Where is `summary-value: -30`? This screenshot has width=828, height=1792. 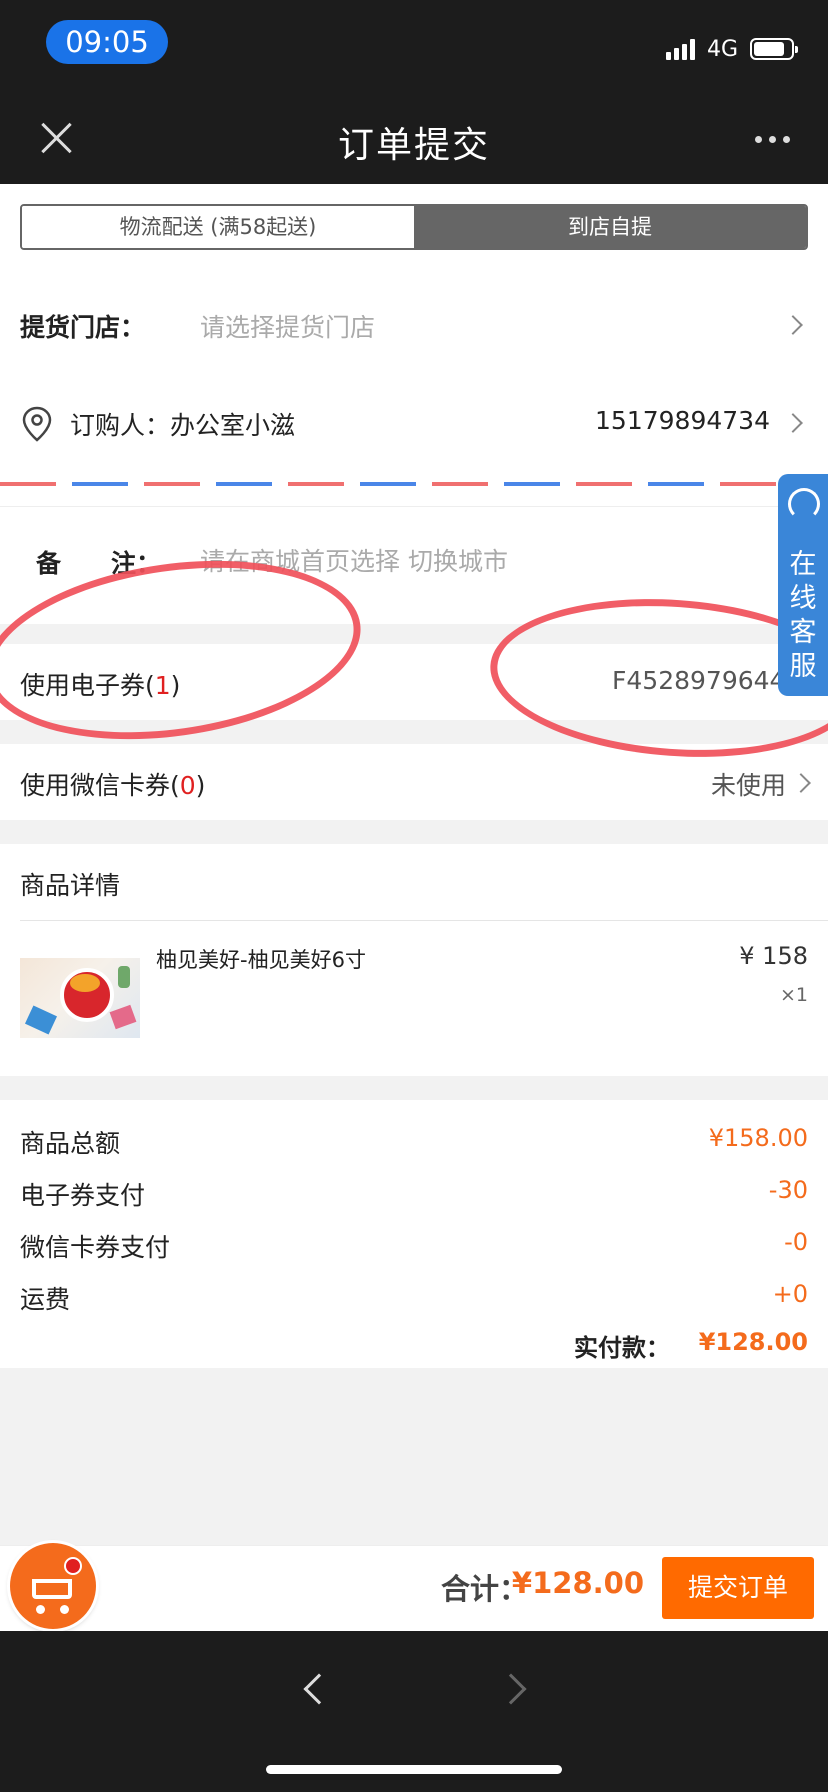 summary-value: -30 is located at coordinates (788, 1190).